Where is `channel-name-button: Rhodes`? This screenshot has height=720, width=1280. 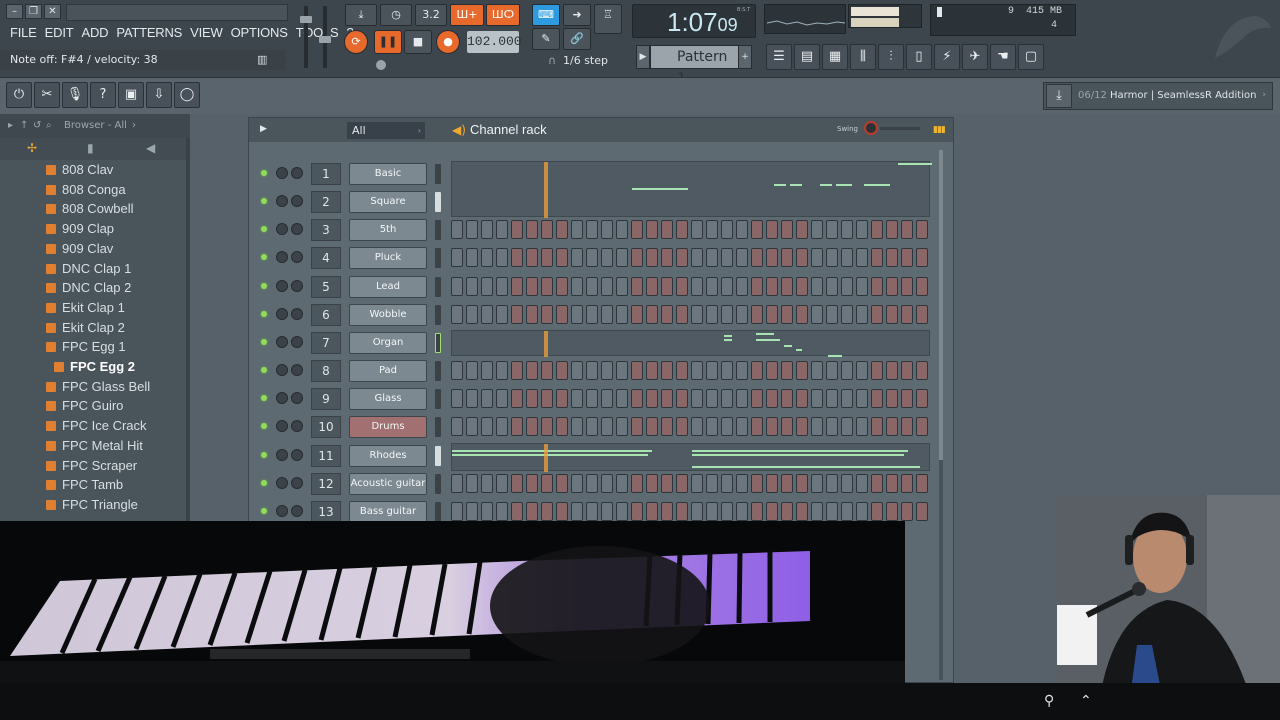
channel-name-button: Rhodes is located at coordinates (388, 455).